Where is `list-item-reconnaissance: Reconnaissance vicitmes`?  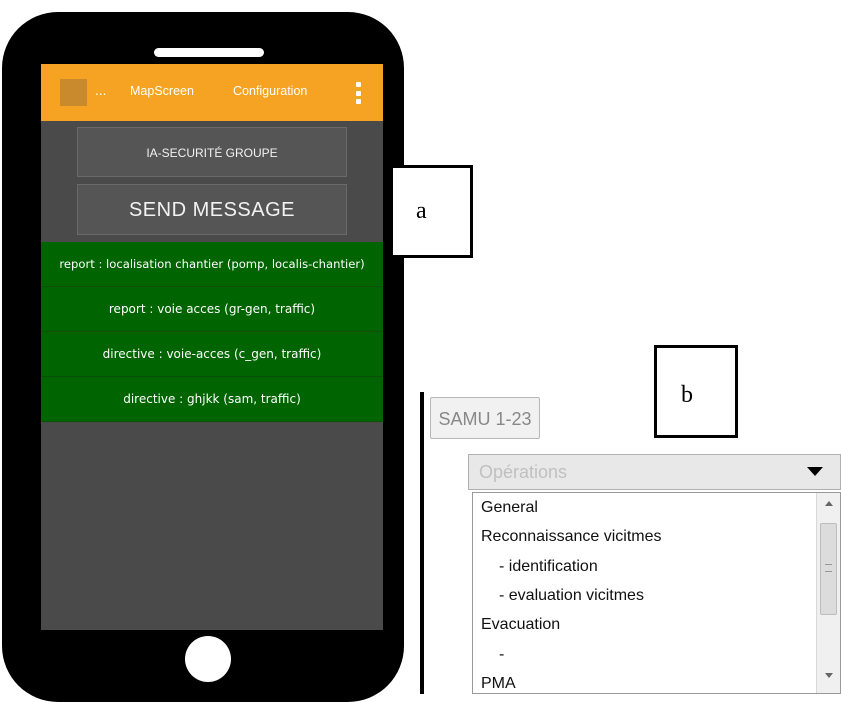
list-item-reconnaissance: Reconnaissance vicitmes is located at coordinates (571, 537).